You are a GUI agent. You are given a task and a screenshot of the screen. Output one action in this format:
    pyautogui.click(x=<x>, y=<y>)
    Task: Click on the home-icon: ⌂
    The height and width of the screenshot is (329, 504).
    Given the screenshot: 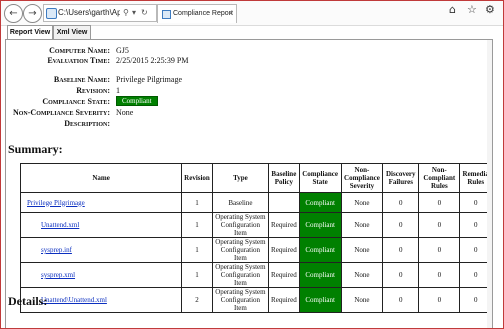 What is the action you would take?
    pyautogui.click(x=452, y=9)
    